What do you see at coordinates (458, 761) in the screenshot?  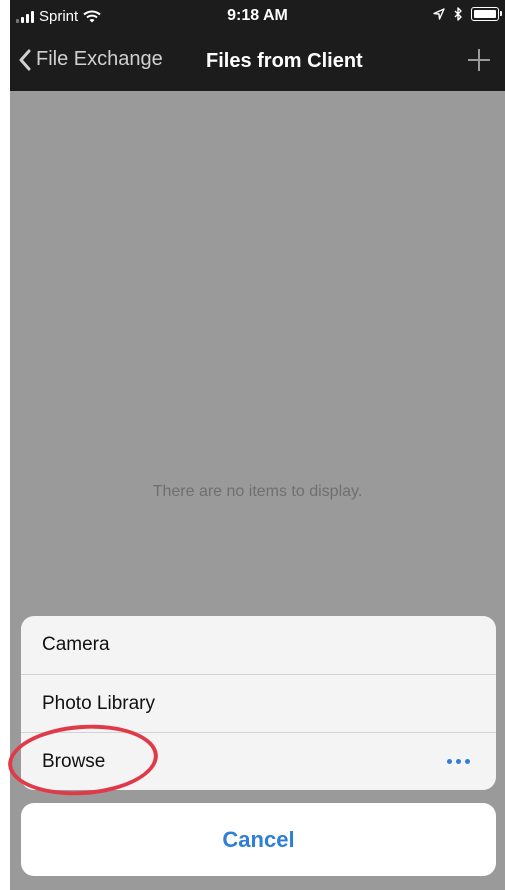 I see `more-icon` at bounding box center [458, 761].